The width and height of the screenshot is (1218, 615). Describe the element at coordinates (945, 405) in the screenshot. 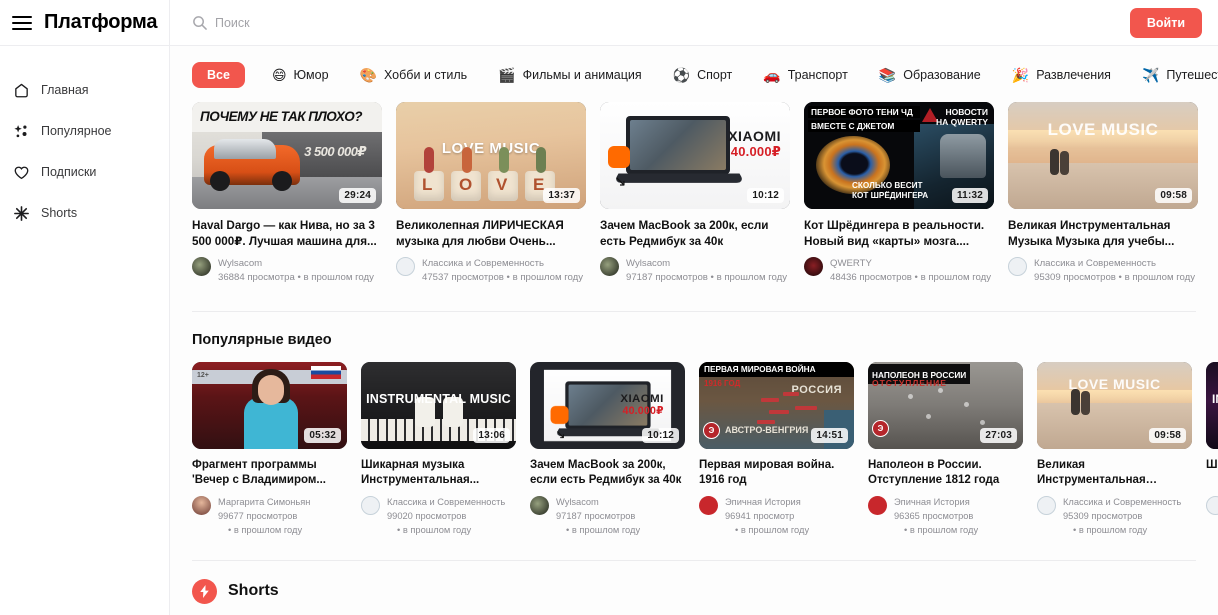

I see `video-thumbnail: НАПОЛЕОН В РОССИИ ОТСТУПЛЕНИЕ Э 27:03` at that location.